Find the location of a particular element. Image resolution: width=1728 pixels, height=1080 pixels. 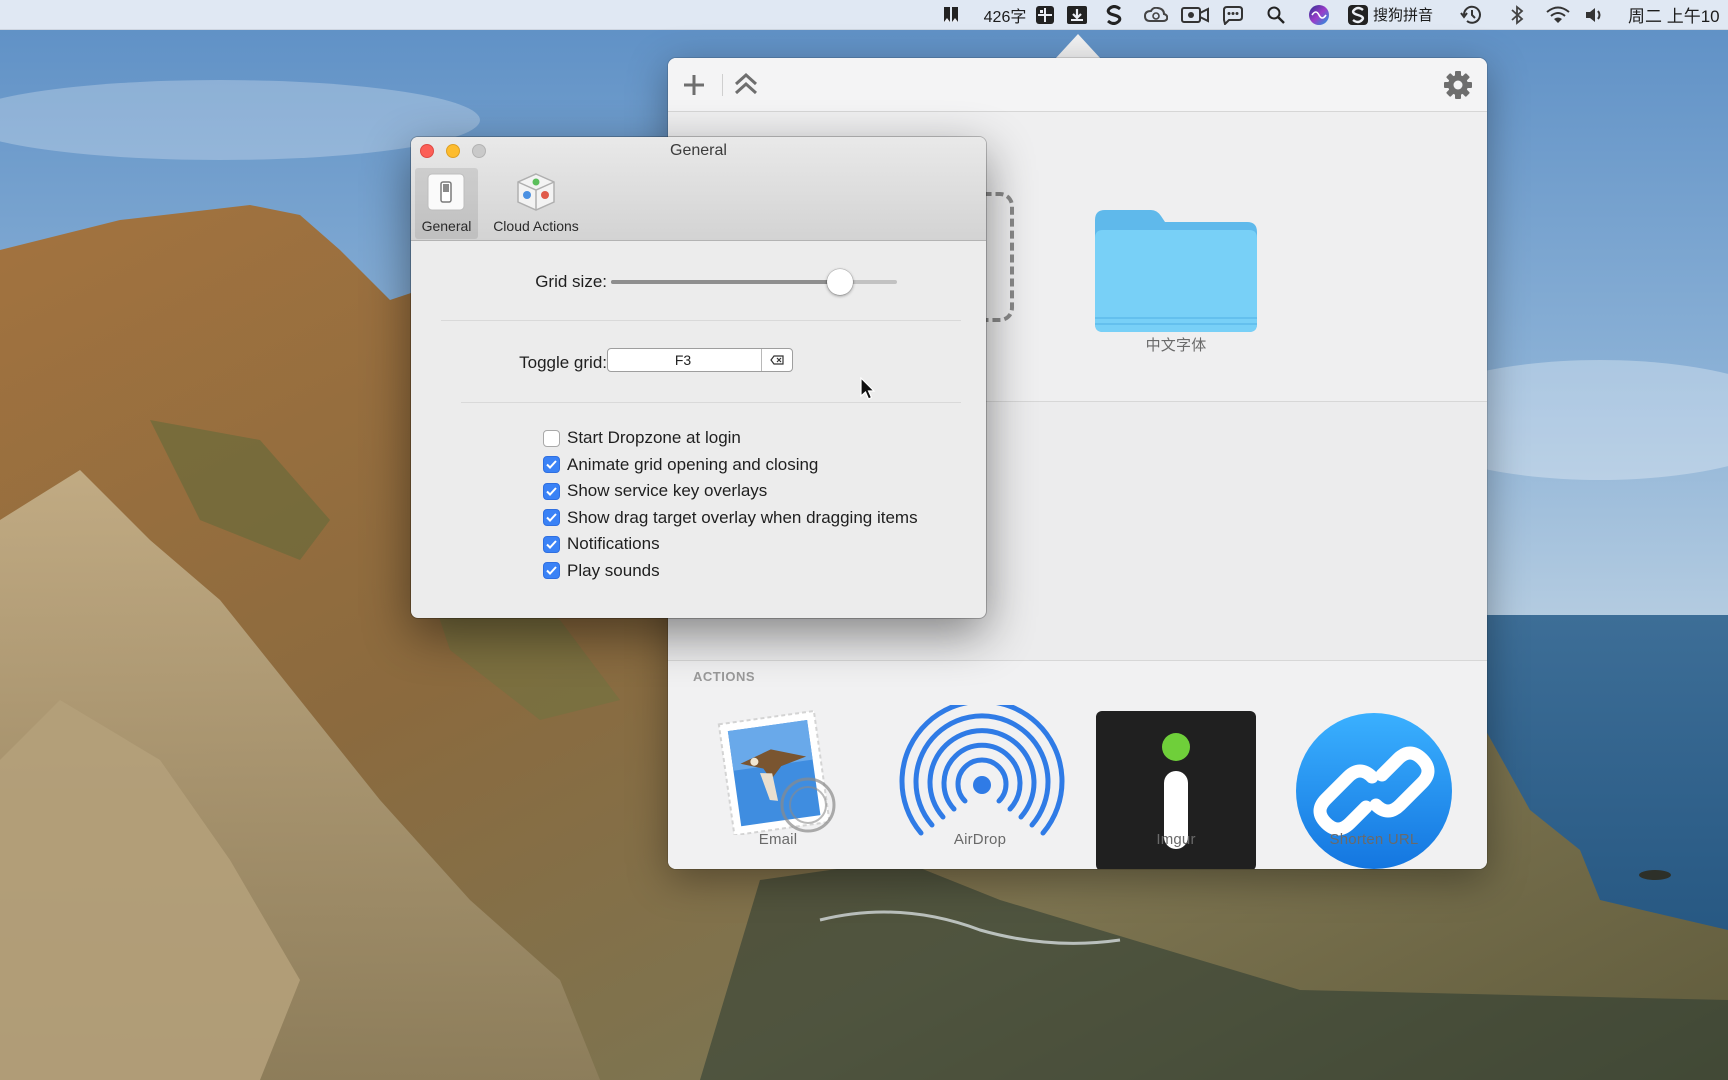

mail-stamp-icon is located at coordinates (776, 773).